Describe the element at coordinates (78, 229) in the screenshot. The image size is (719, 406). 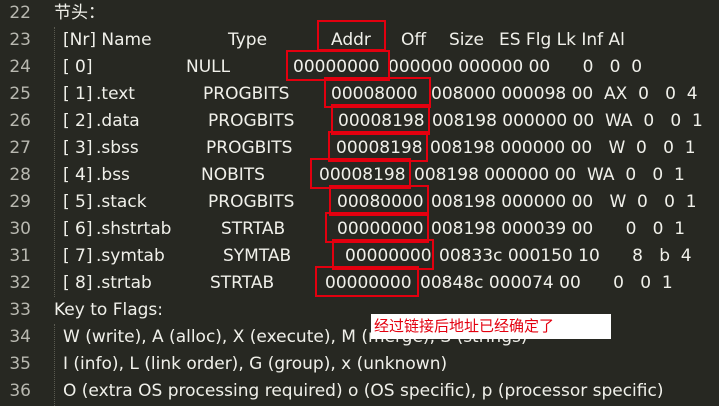
I see `section-nr: [ 6]` at that location.